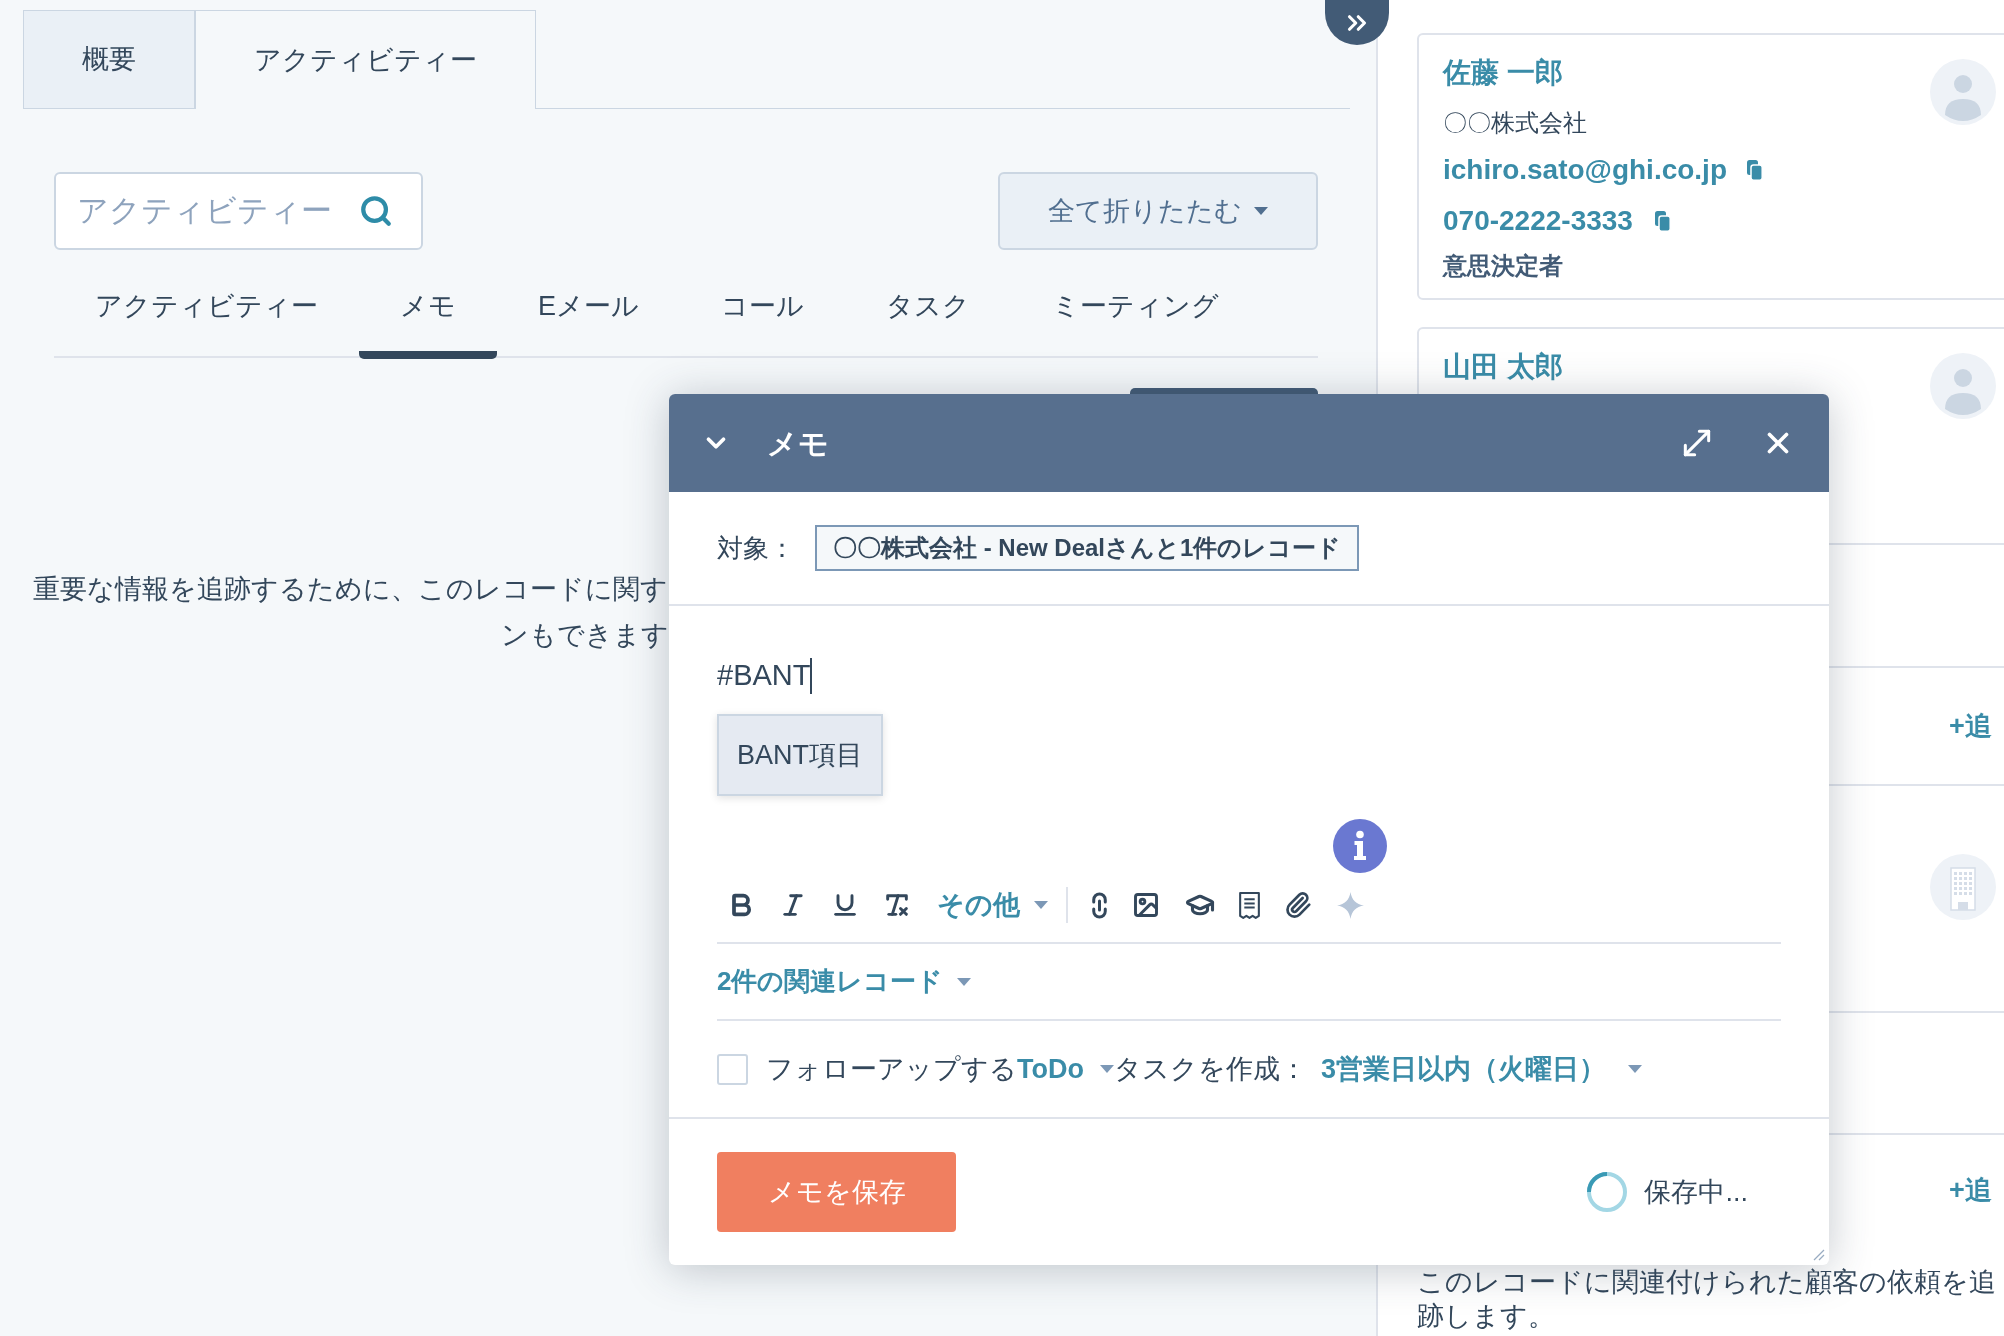 This screenshot has height=1336, width=2004. I want to click on filter-tab: メモ, so click(428, 310).